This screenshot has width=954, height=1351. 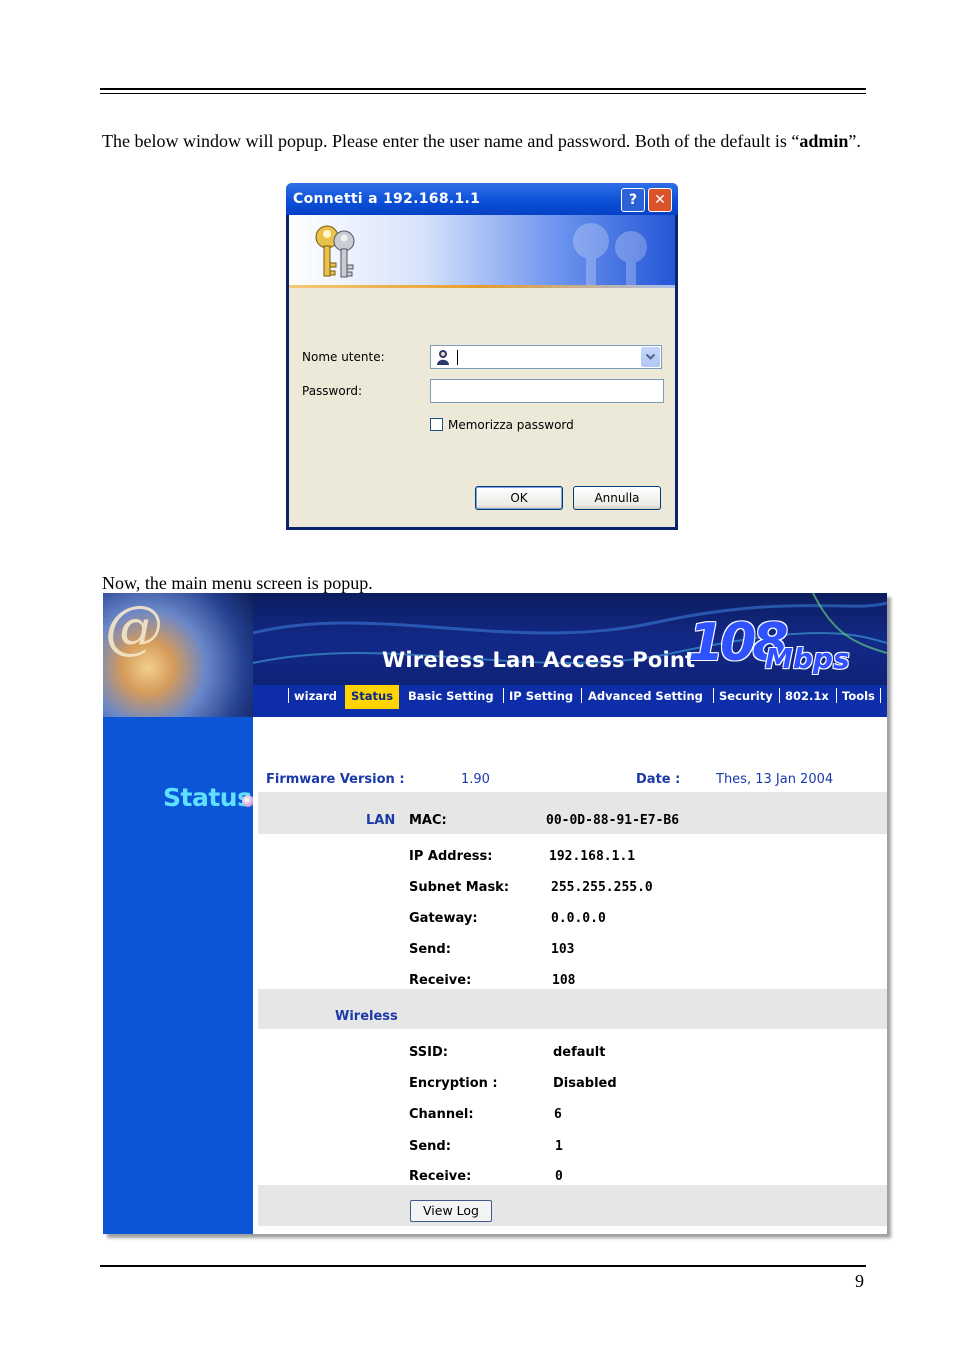 What do you see at coordinates (546, 357) in the screenshot?
I see `username-combobox` at bounding box center [546, 357].